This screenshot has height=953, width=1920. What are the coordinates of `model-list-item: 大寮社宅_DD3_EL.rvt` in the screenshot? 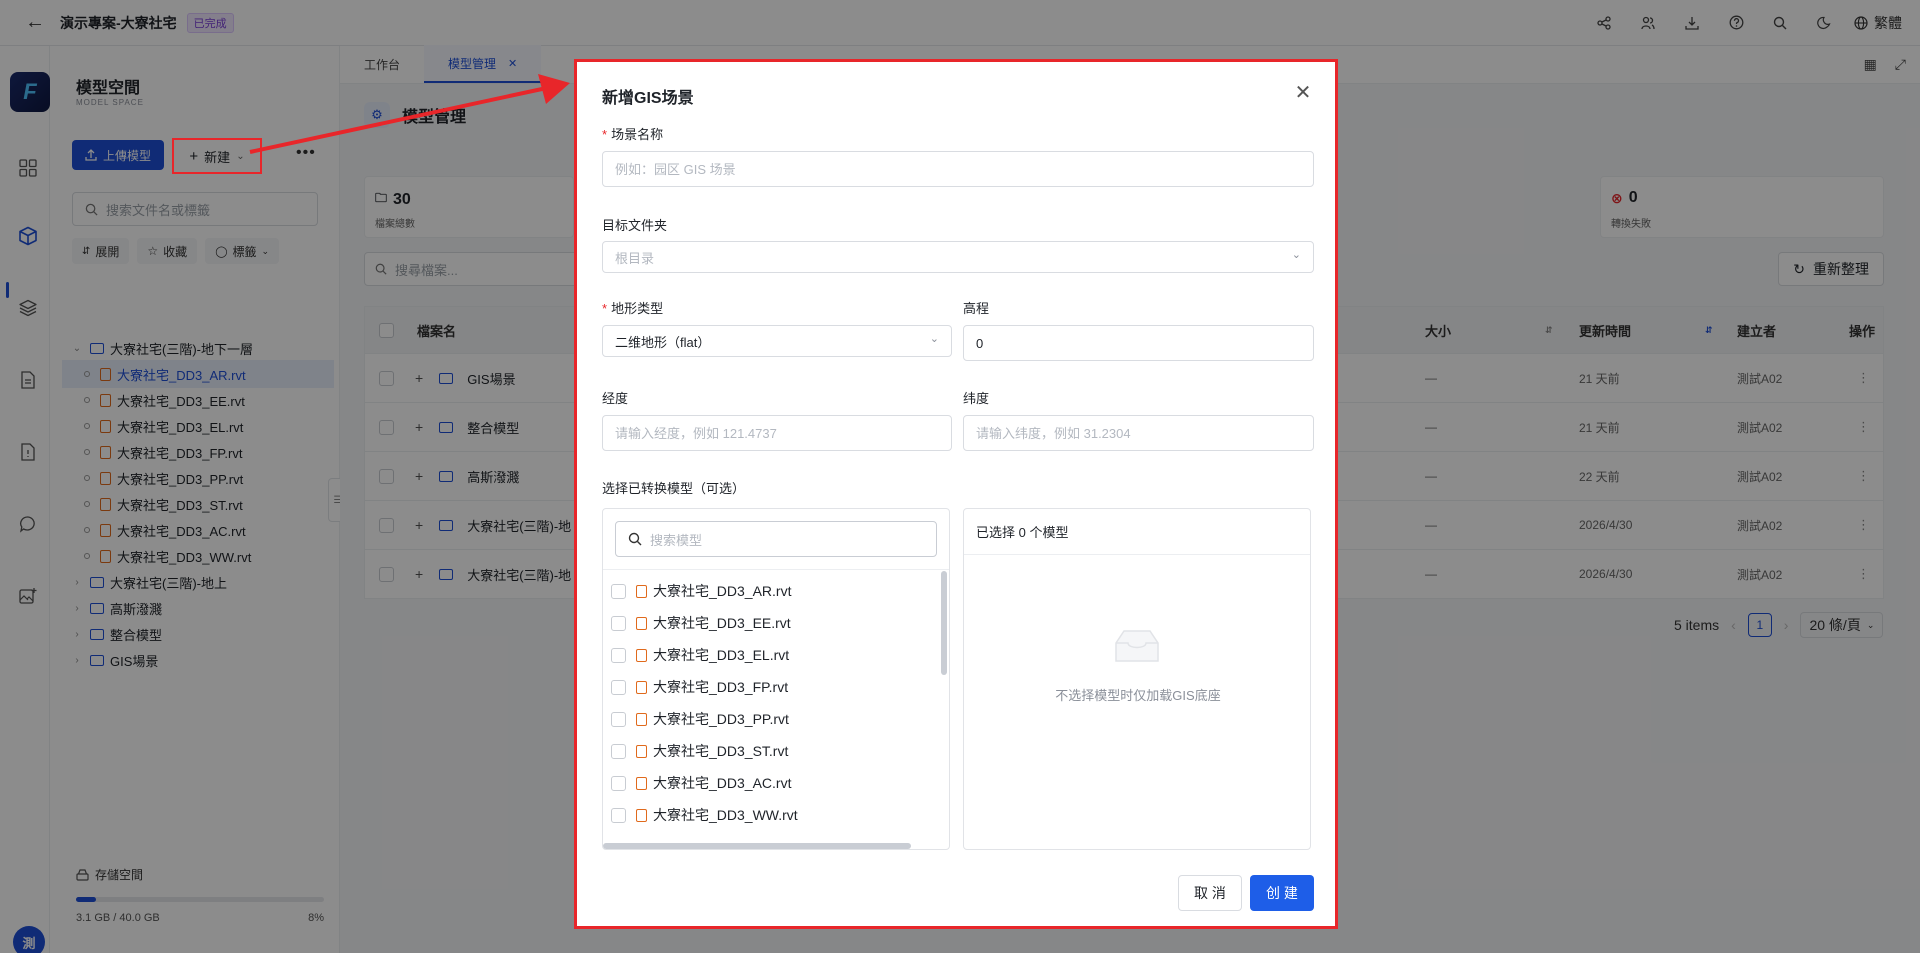 It's located at (771, 655).